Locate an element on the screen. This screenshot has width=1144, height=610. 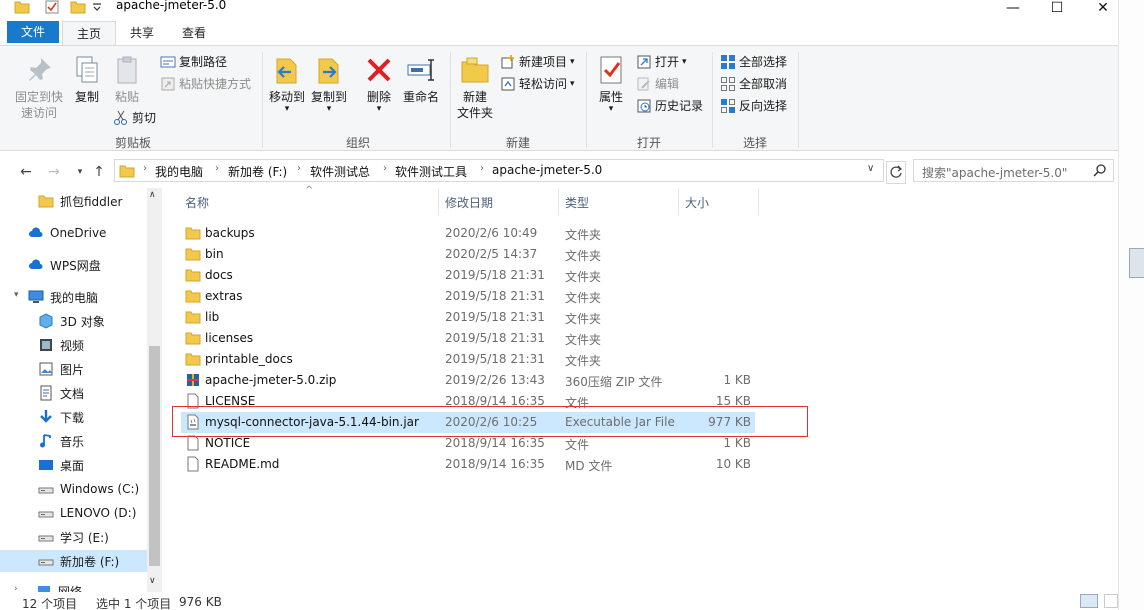
delete-button: 删除 ▾ is located at coordinates (379, 84).